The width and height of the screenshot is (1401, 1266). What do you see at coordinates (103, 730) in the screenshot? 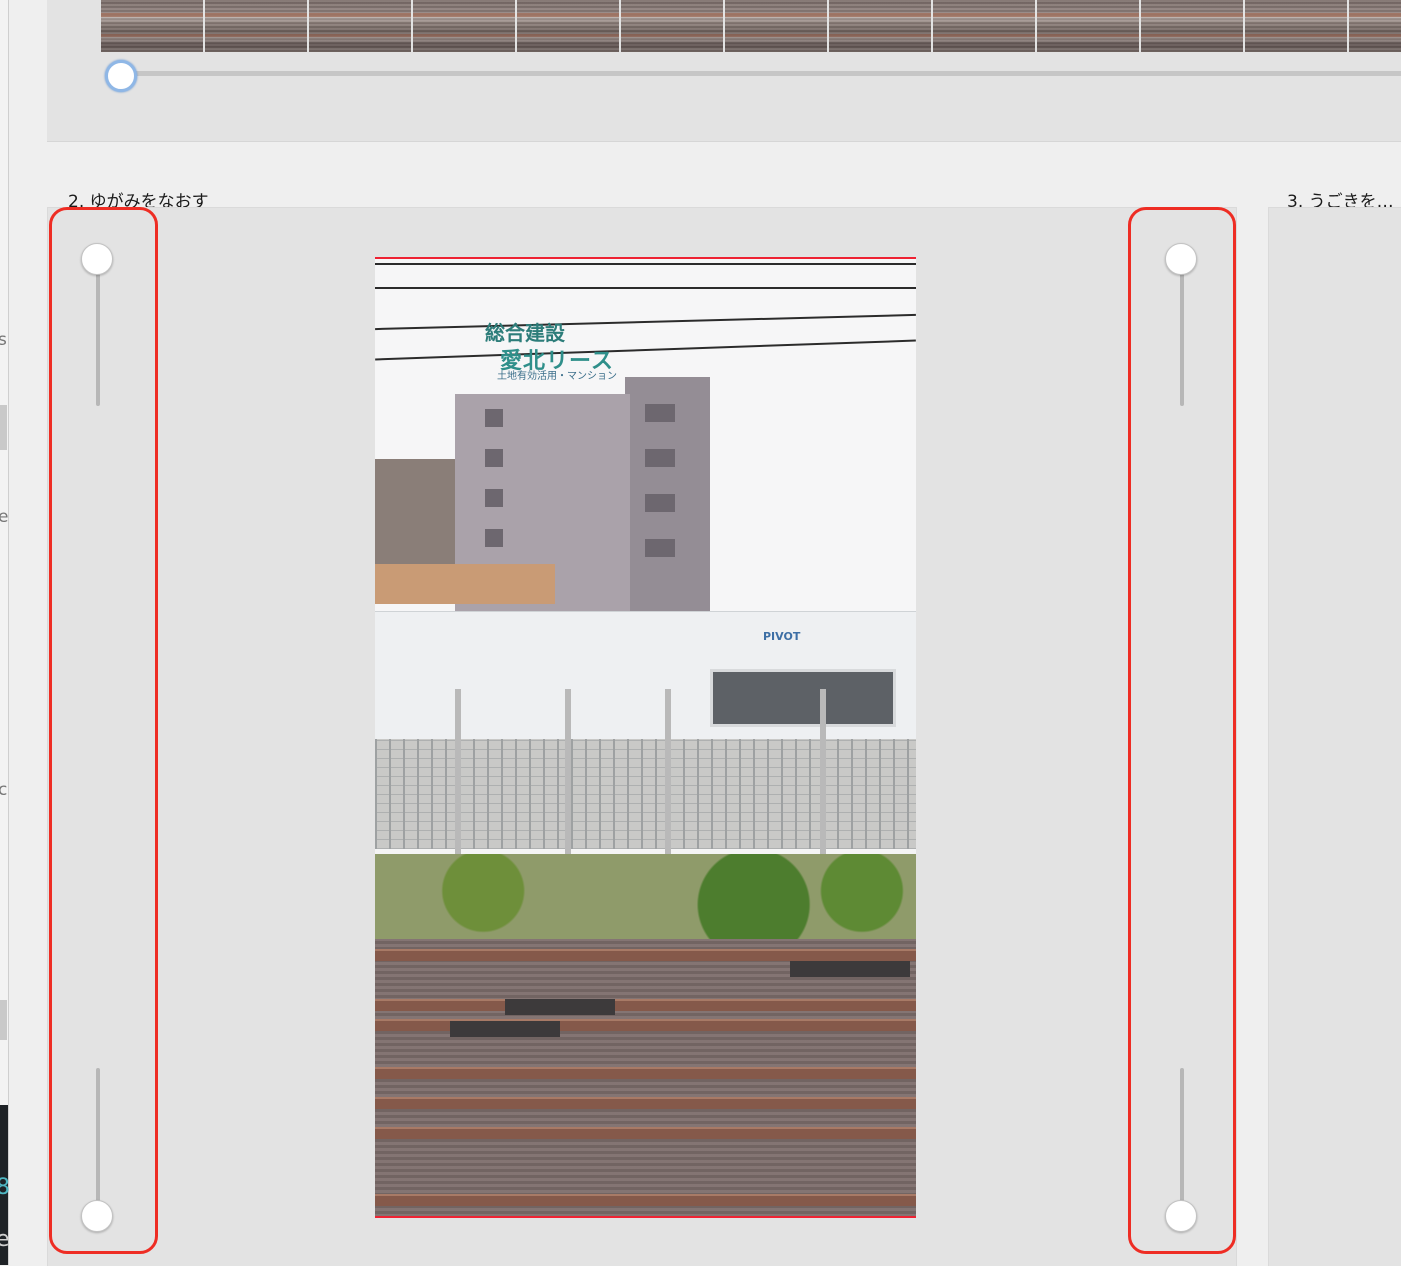
I see `left-slider-highlight` at bounding box center [103, 730].